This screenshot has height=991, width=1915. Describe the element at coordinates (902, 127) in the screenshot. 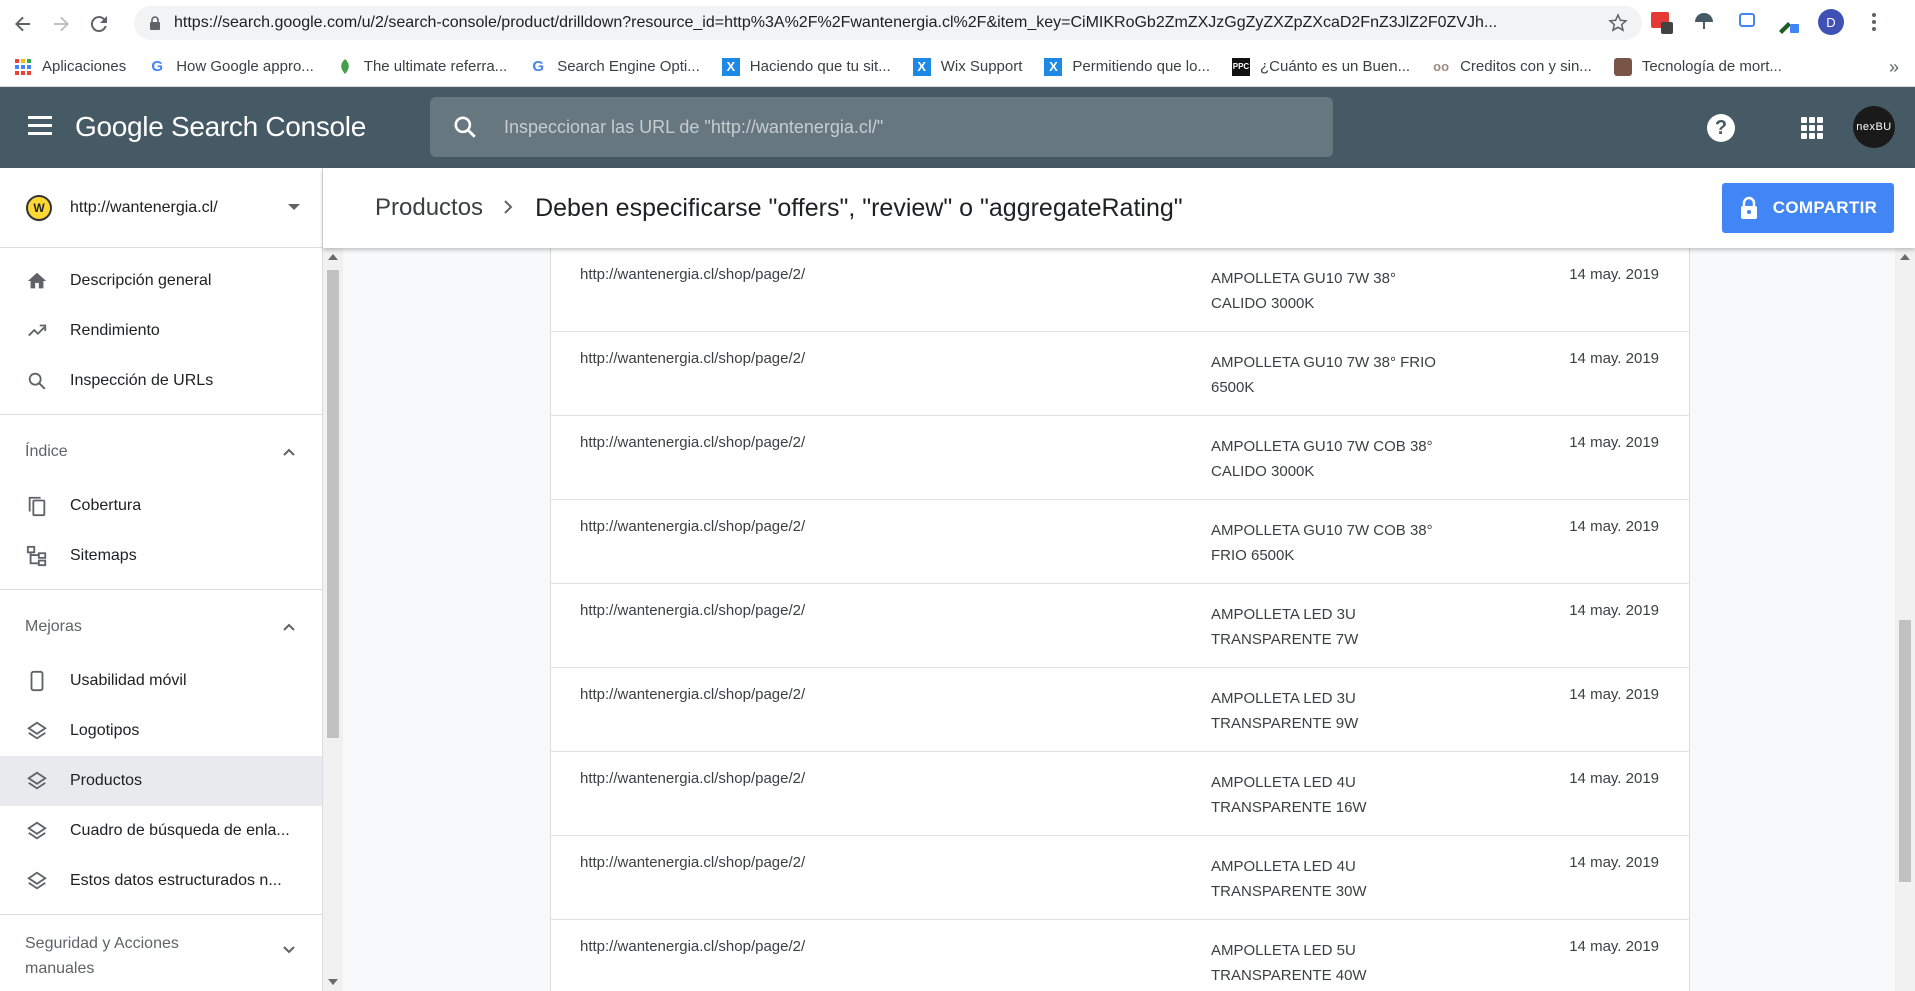

I see `search-input` at that location.